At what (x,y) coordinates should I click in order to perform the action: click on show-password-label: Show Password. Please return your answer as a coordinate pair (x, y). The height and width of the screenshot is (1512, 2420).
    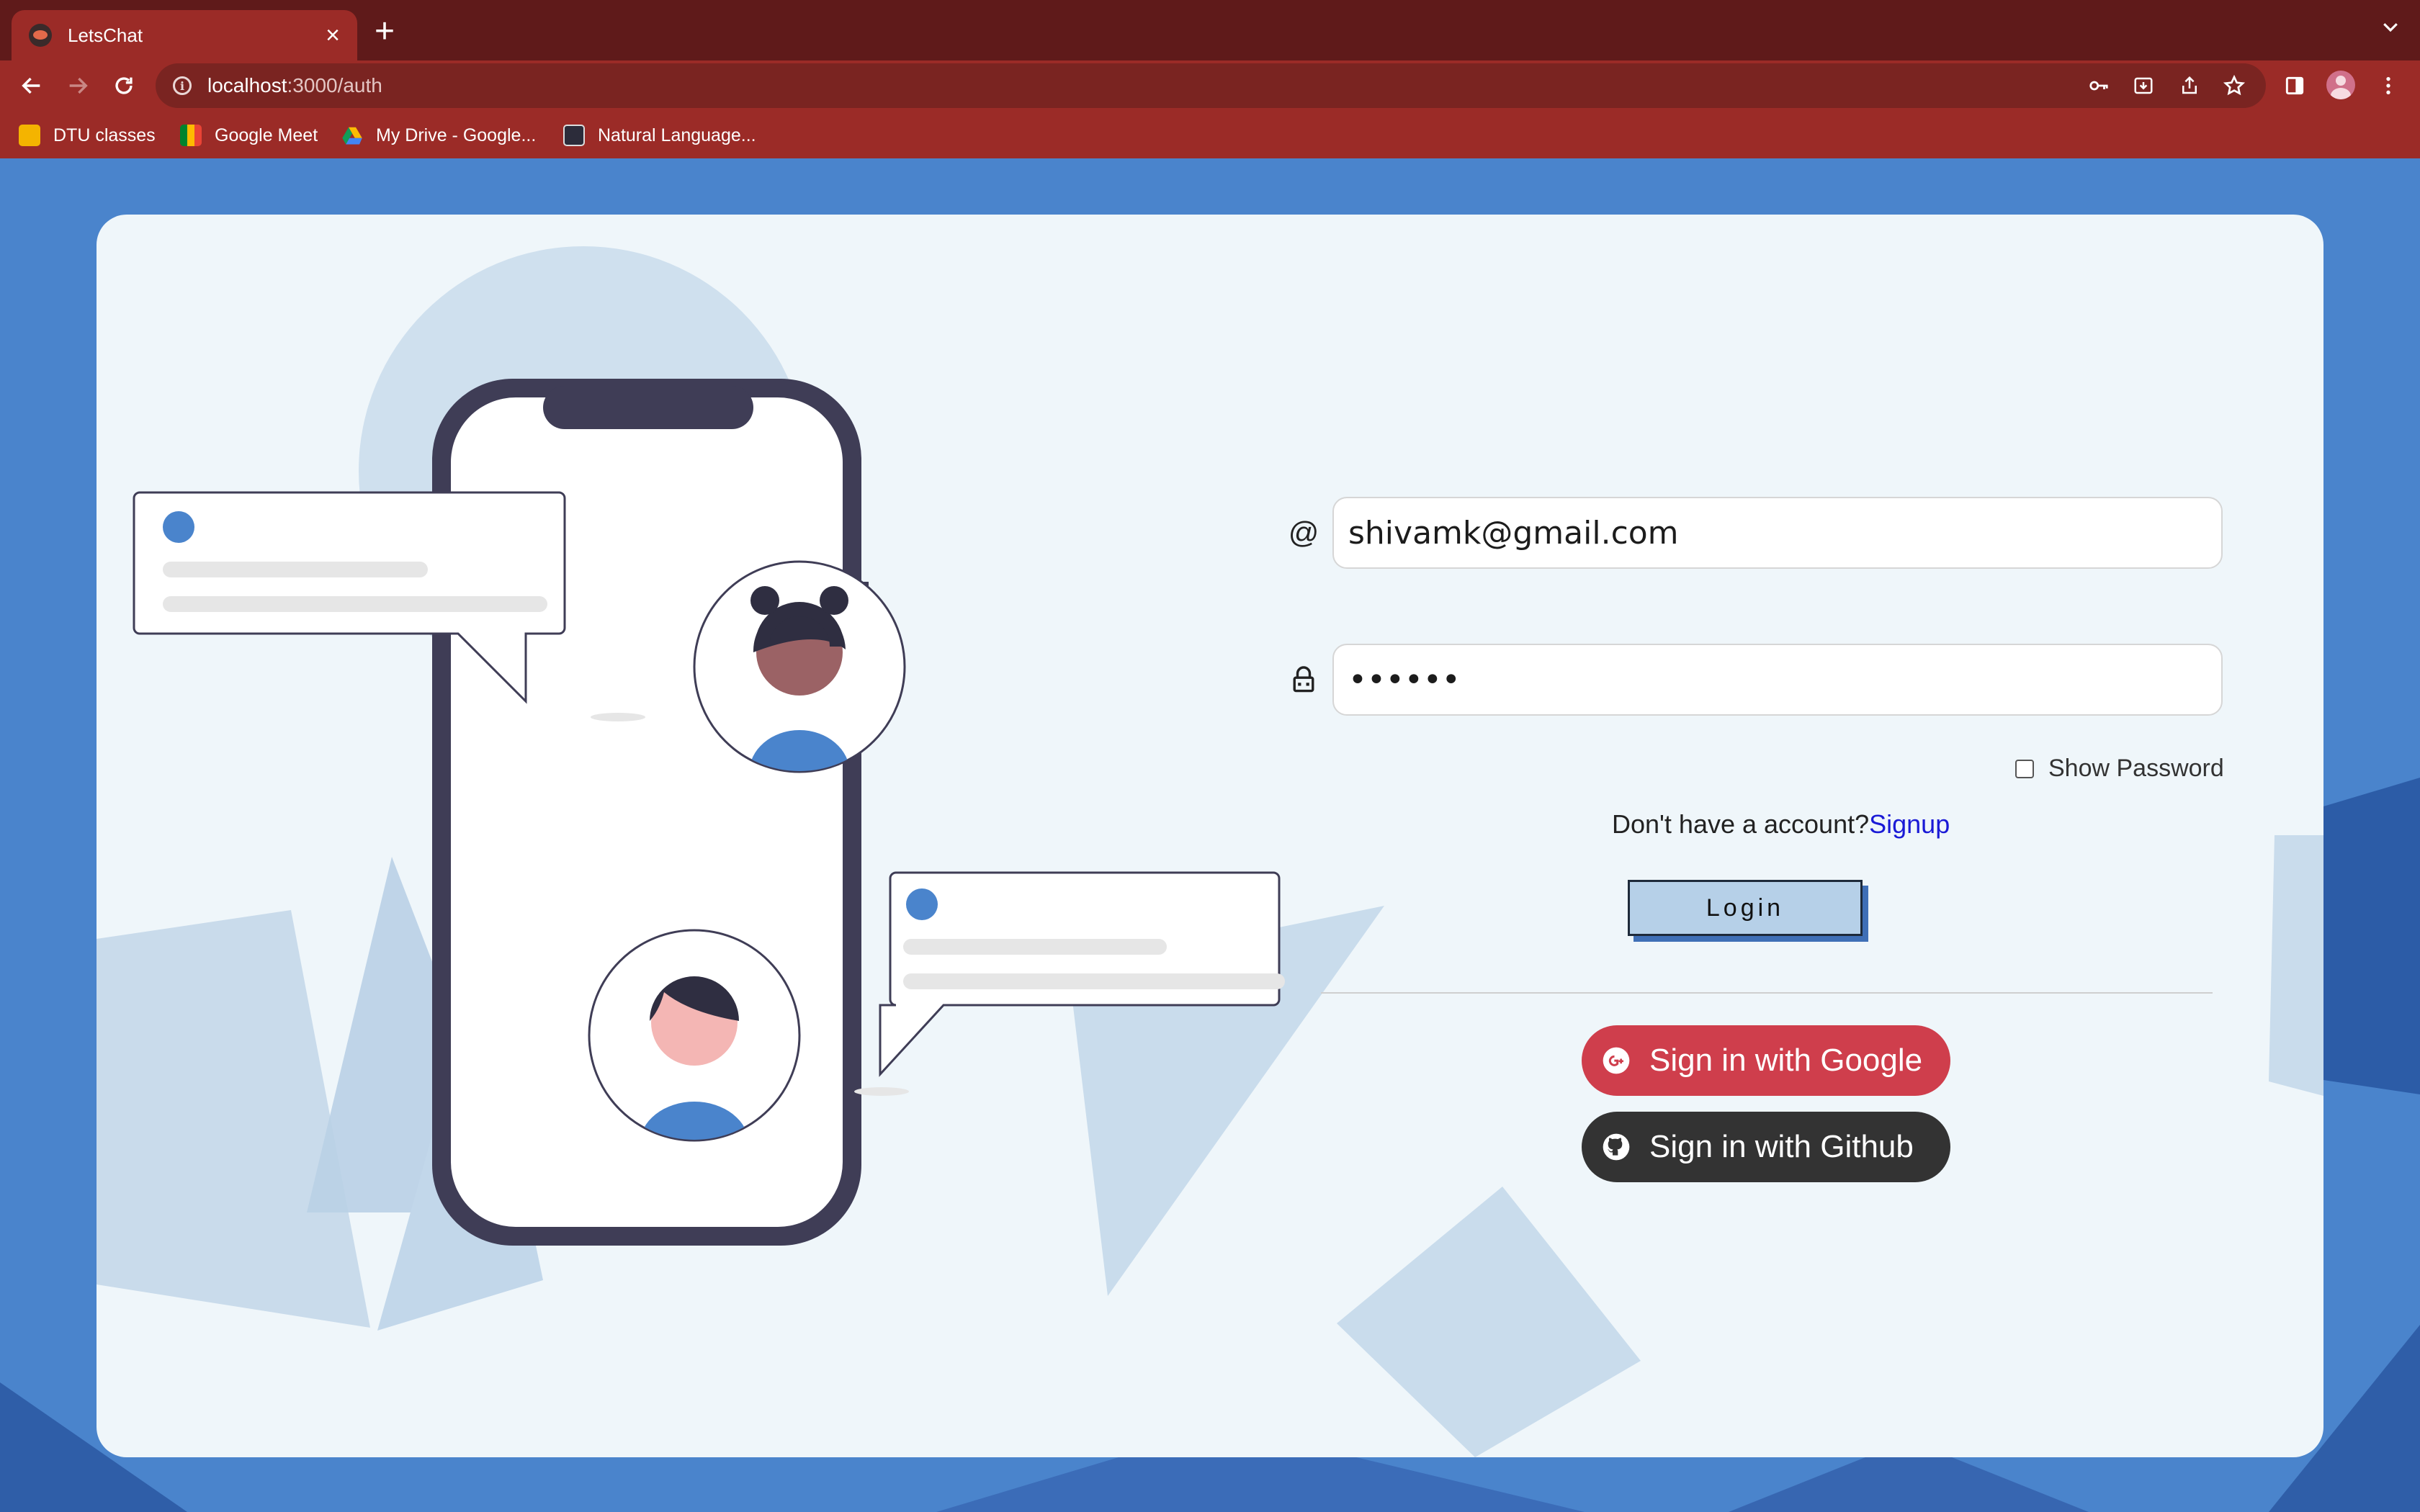
    Looking at the image, I should click on (2136, 768).